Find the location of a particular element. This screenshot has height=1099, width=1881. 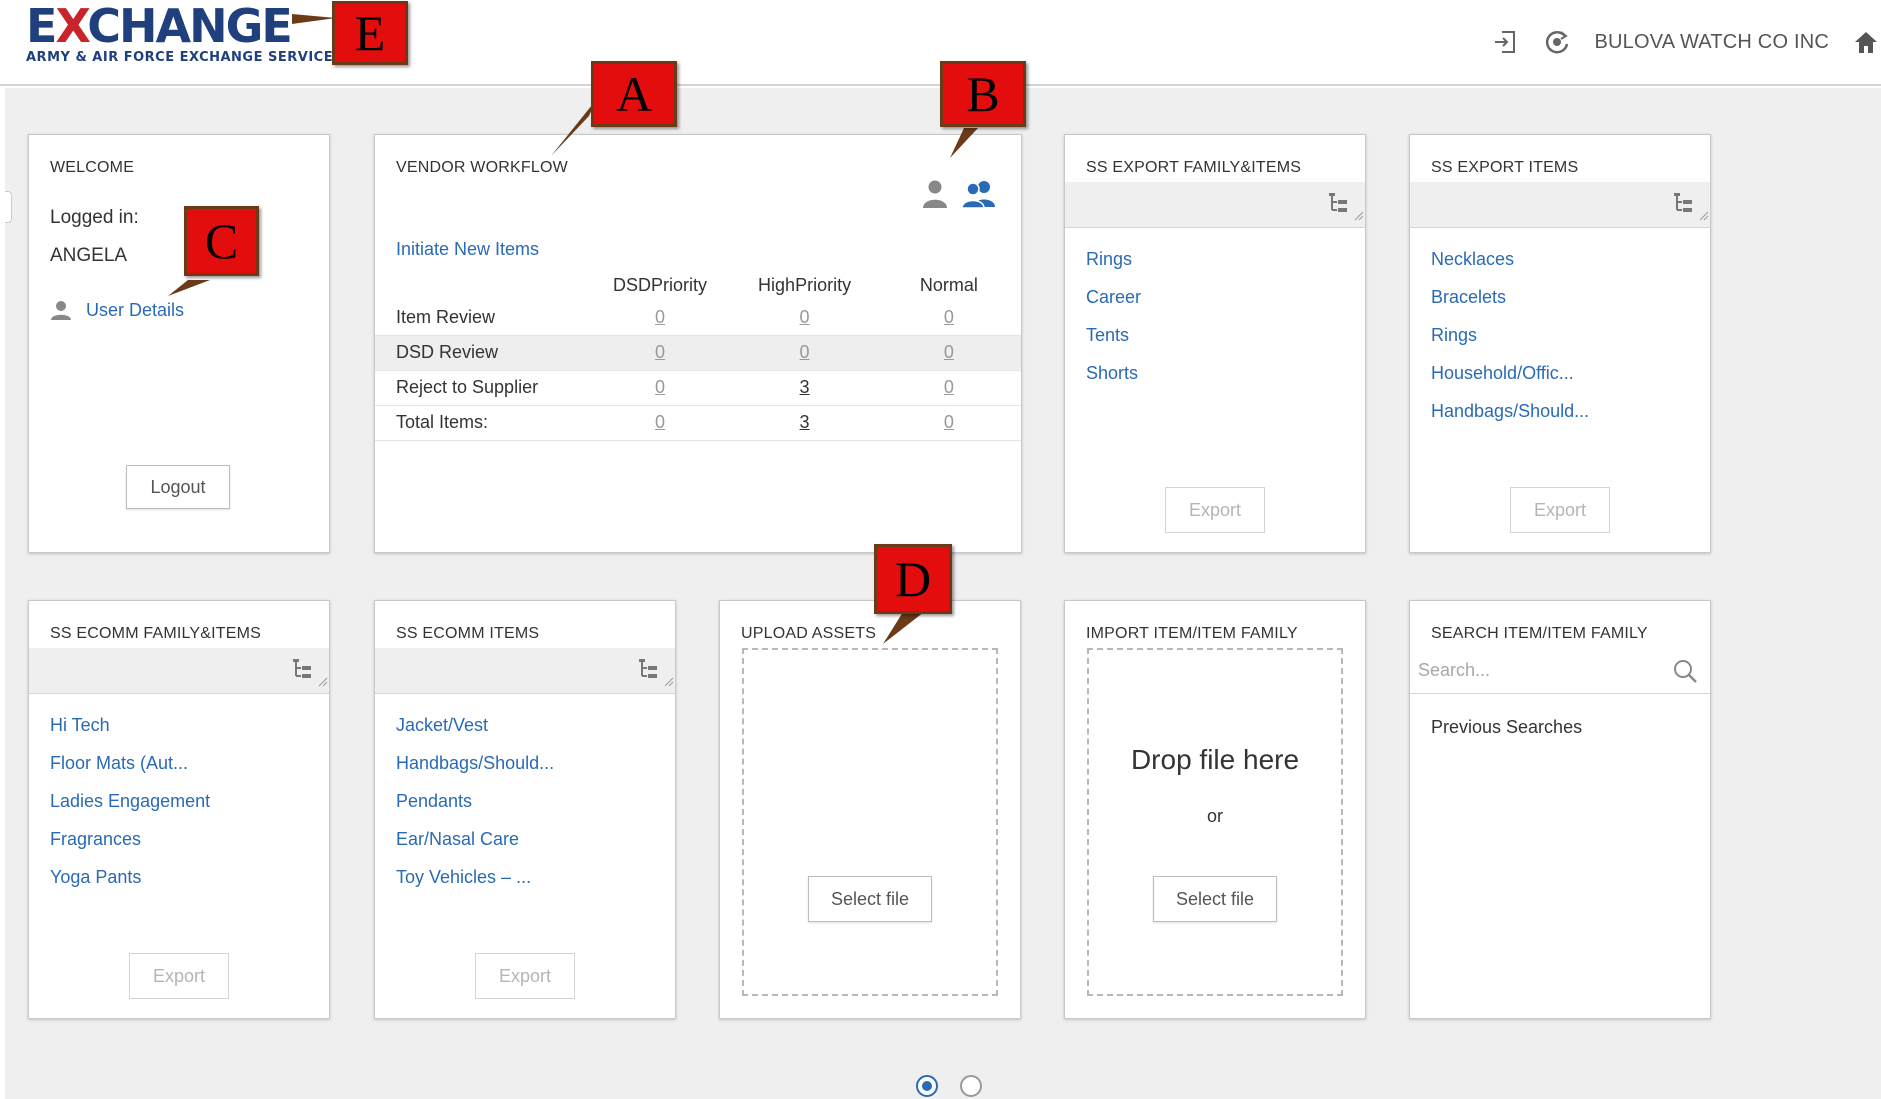

family-list: Rings Career Tents Shorts is located at coordinates (1113, 323).